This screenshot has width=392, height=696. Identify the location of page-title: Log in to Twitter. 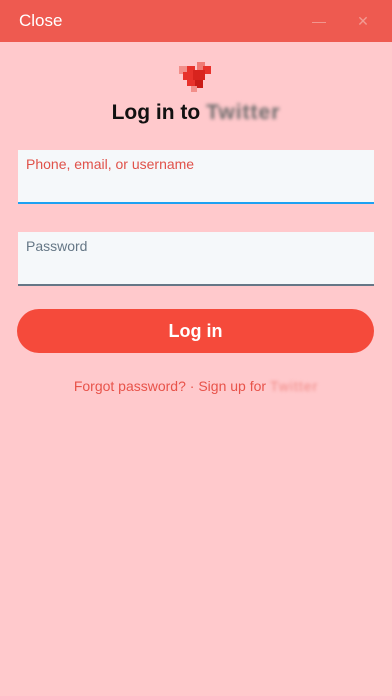
(196, 113).